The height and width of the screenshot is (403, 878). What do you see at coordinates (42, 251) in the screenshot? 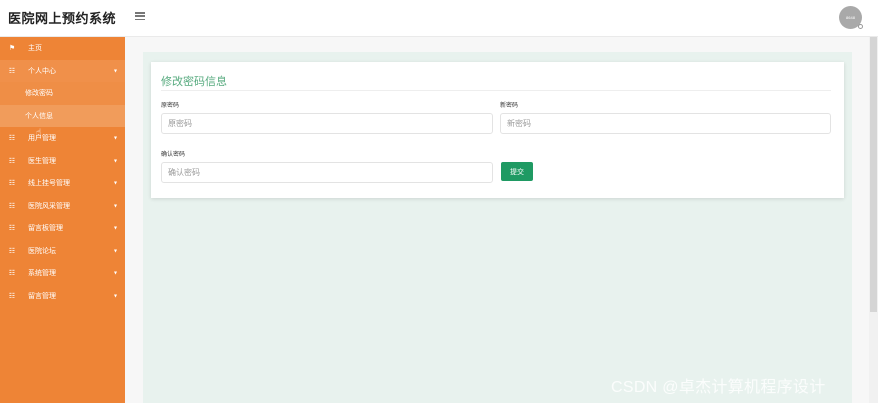
I see `sidebar-item-label: 医院论坛` at bounding box center [42, 251].